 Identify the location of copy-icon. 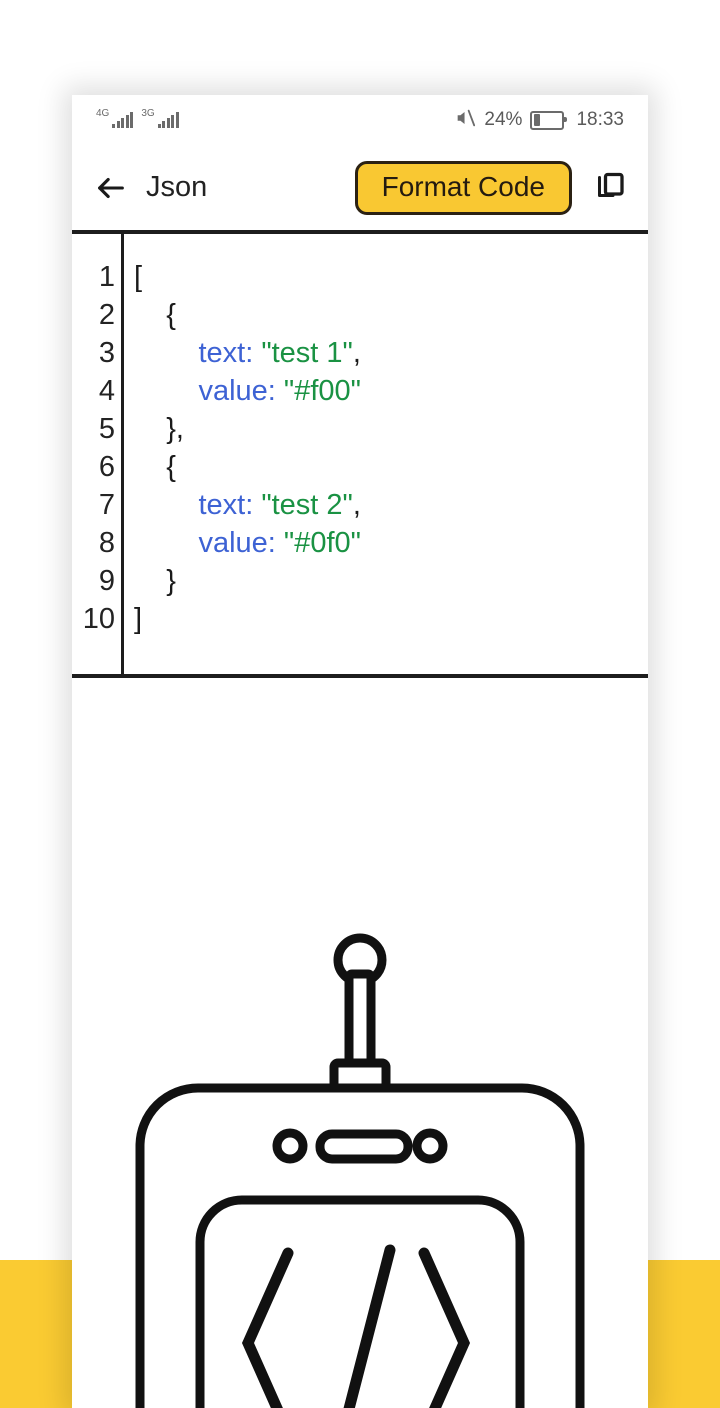
(610, 188).